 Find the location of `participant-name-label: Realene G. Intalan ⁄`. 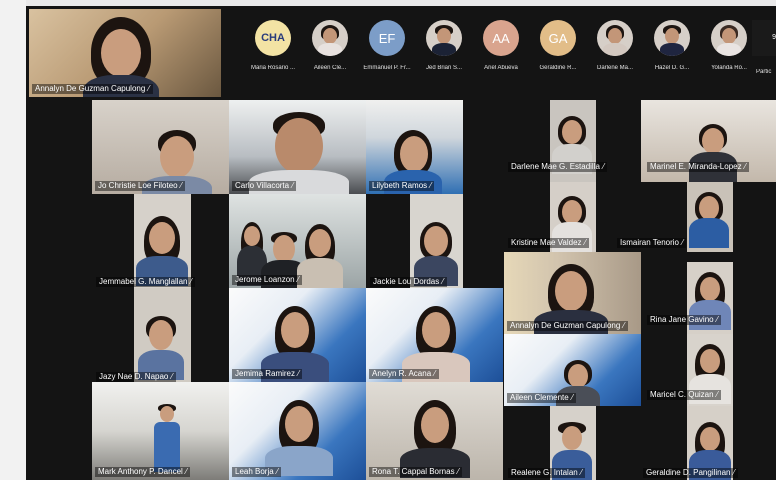

participant-name-label: Realene G. Intalan ⁄ is located at coordinates (547, 473).